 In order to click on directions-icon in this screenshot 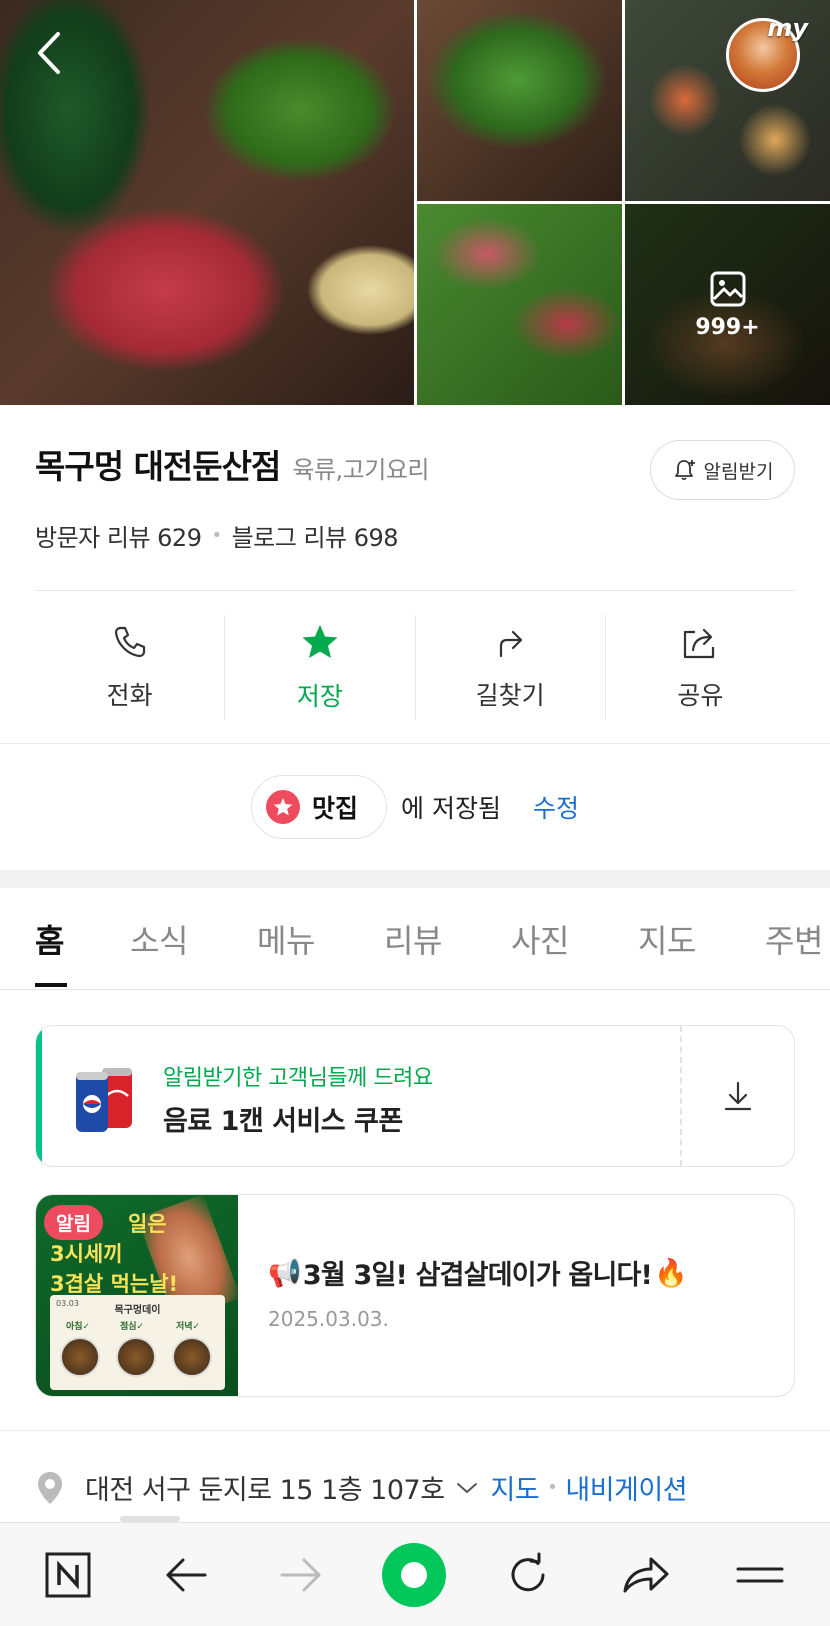, I will do `click(511, 643)`.